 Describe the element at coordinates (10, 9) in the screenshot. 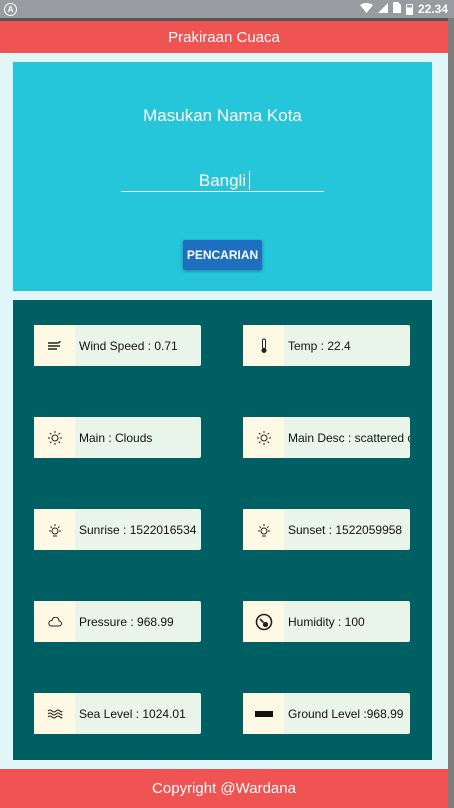

I see `android-logo-icon: A` at that location.